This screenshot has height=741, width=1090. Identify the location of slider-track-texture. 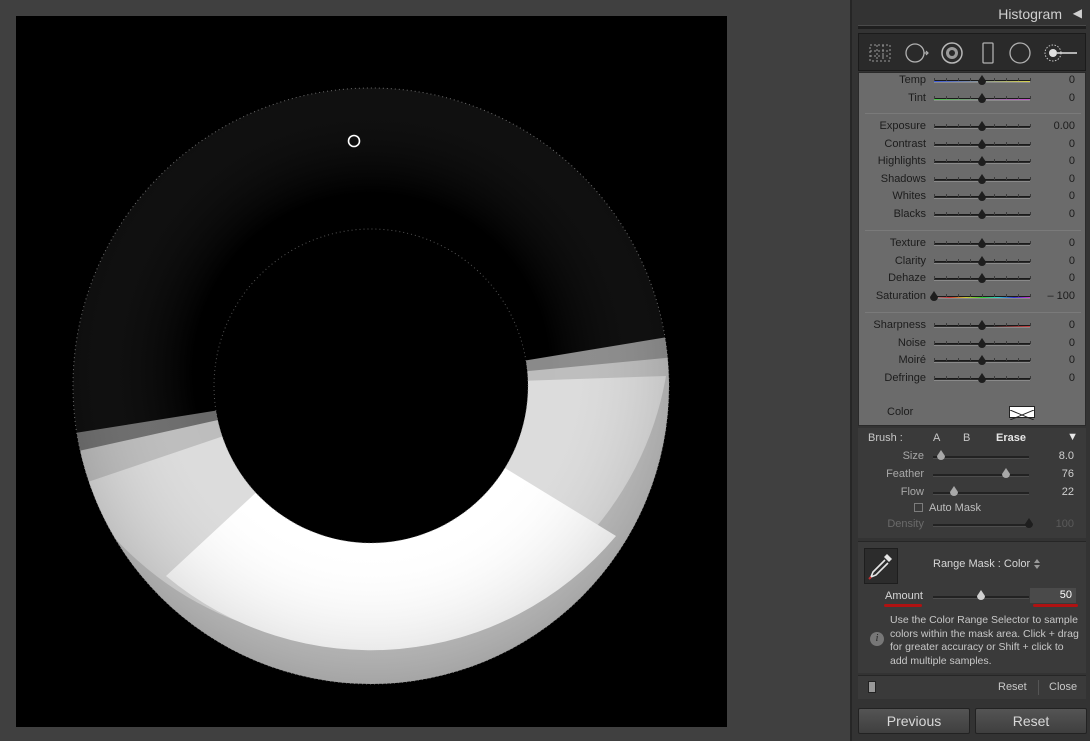
(982, 243).